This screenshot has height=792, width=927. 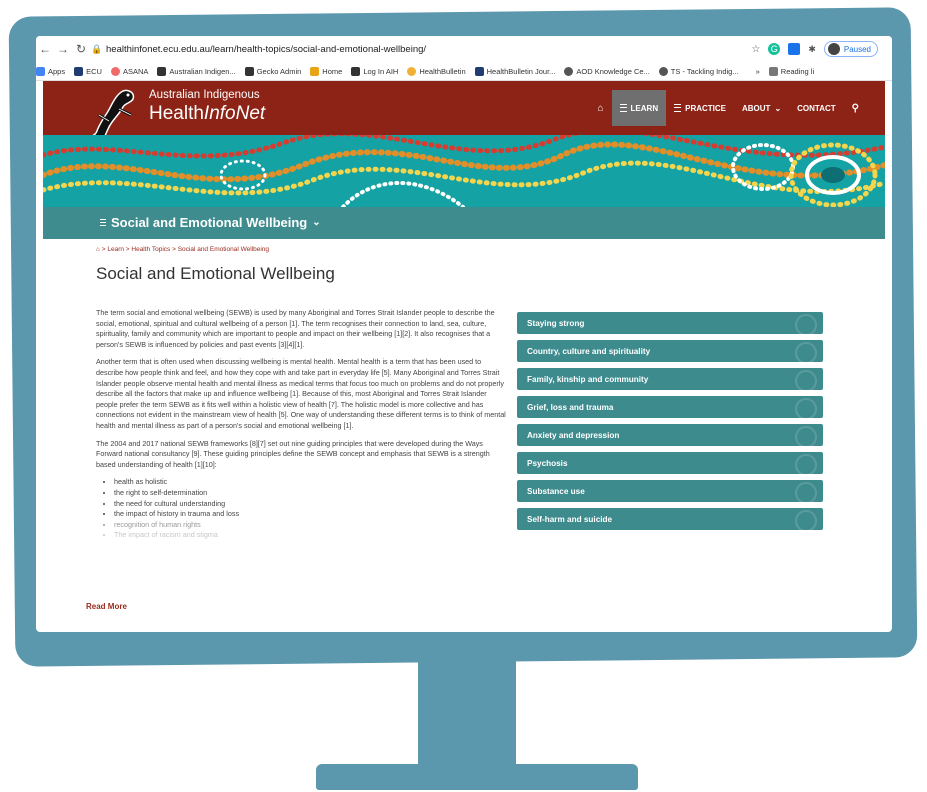 I want to click on logo-text-line2: HealthInfoNet, so click(x=207, y=114).